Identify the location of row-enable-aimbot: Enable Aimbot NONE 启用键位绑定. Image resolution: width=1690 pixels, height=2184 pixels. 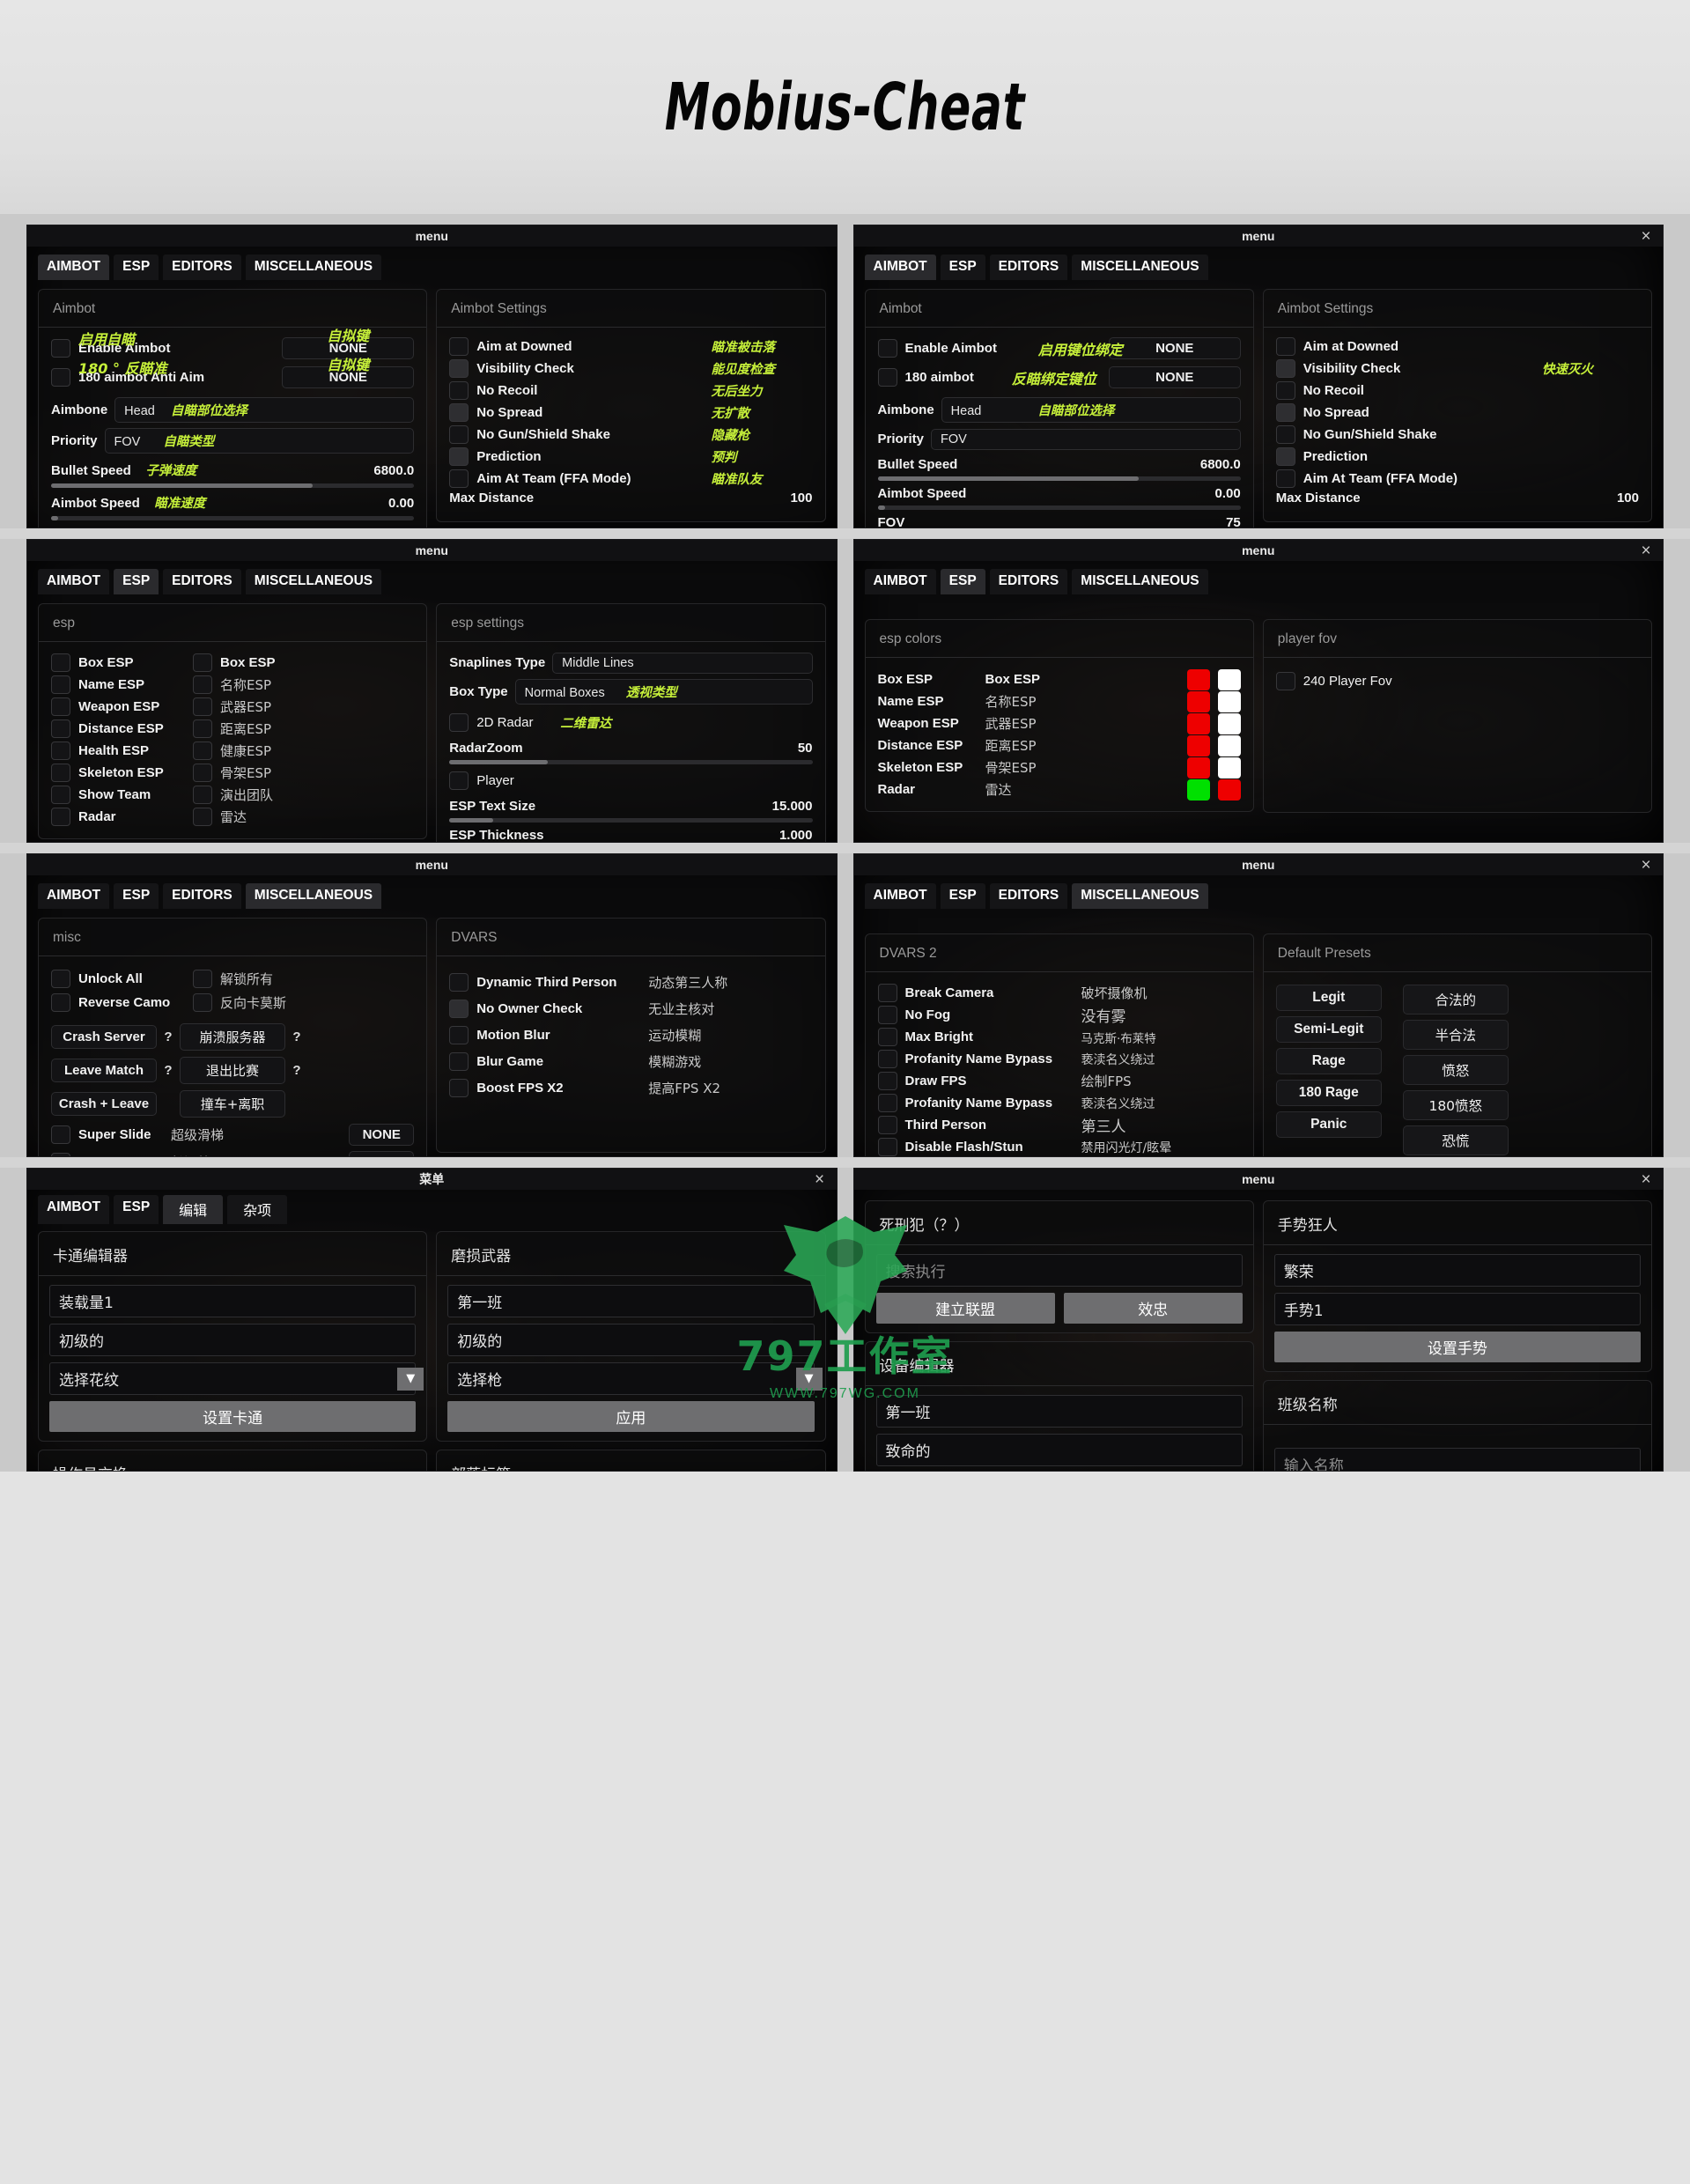
(1059, 348).